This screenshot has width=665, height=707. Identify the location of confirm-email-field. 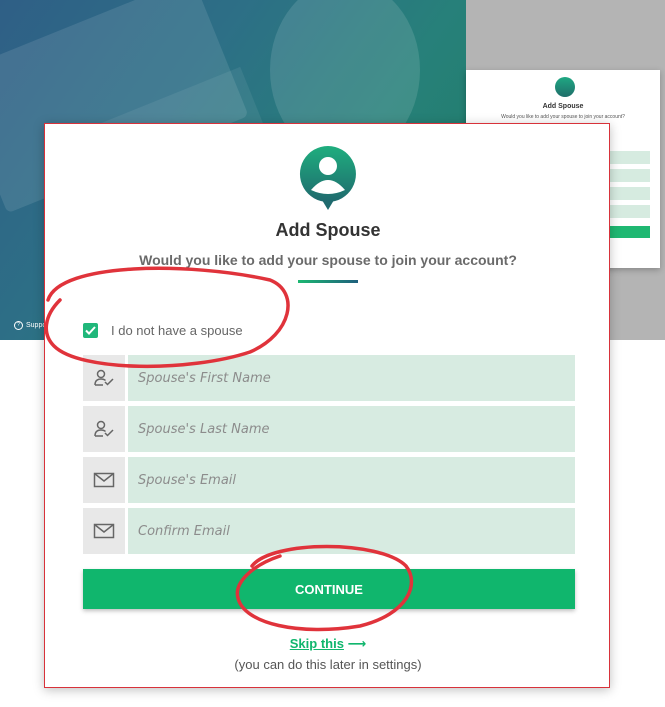
(329, 531).